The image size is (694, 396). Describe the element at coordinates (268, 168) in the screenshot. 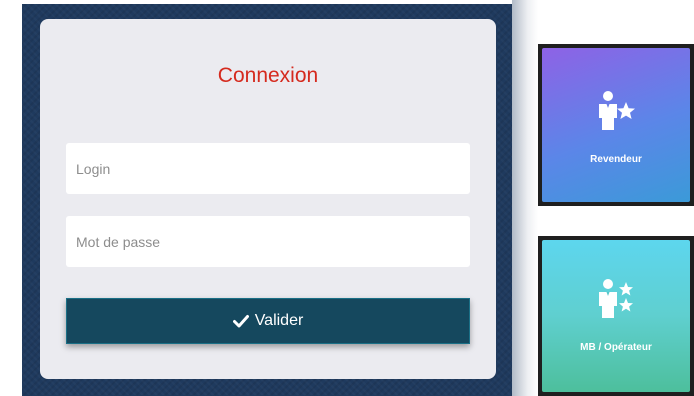

I see `login-input` at that location.